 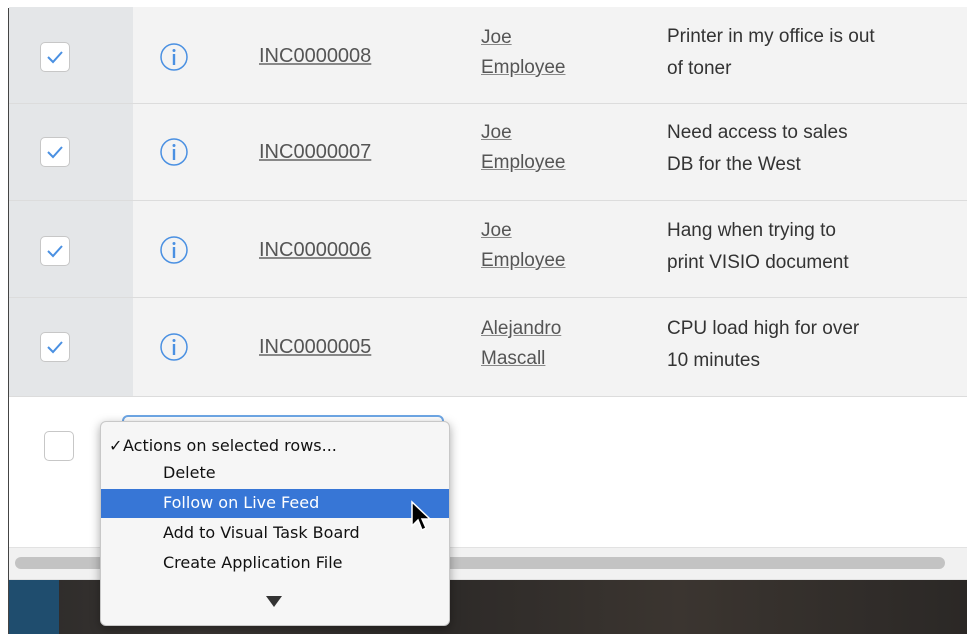 What do you see at coordinates (758, 262) in the screenshot?
I see `description-line: print VISIO document` at bounding box center [758, 262].